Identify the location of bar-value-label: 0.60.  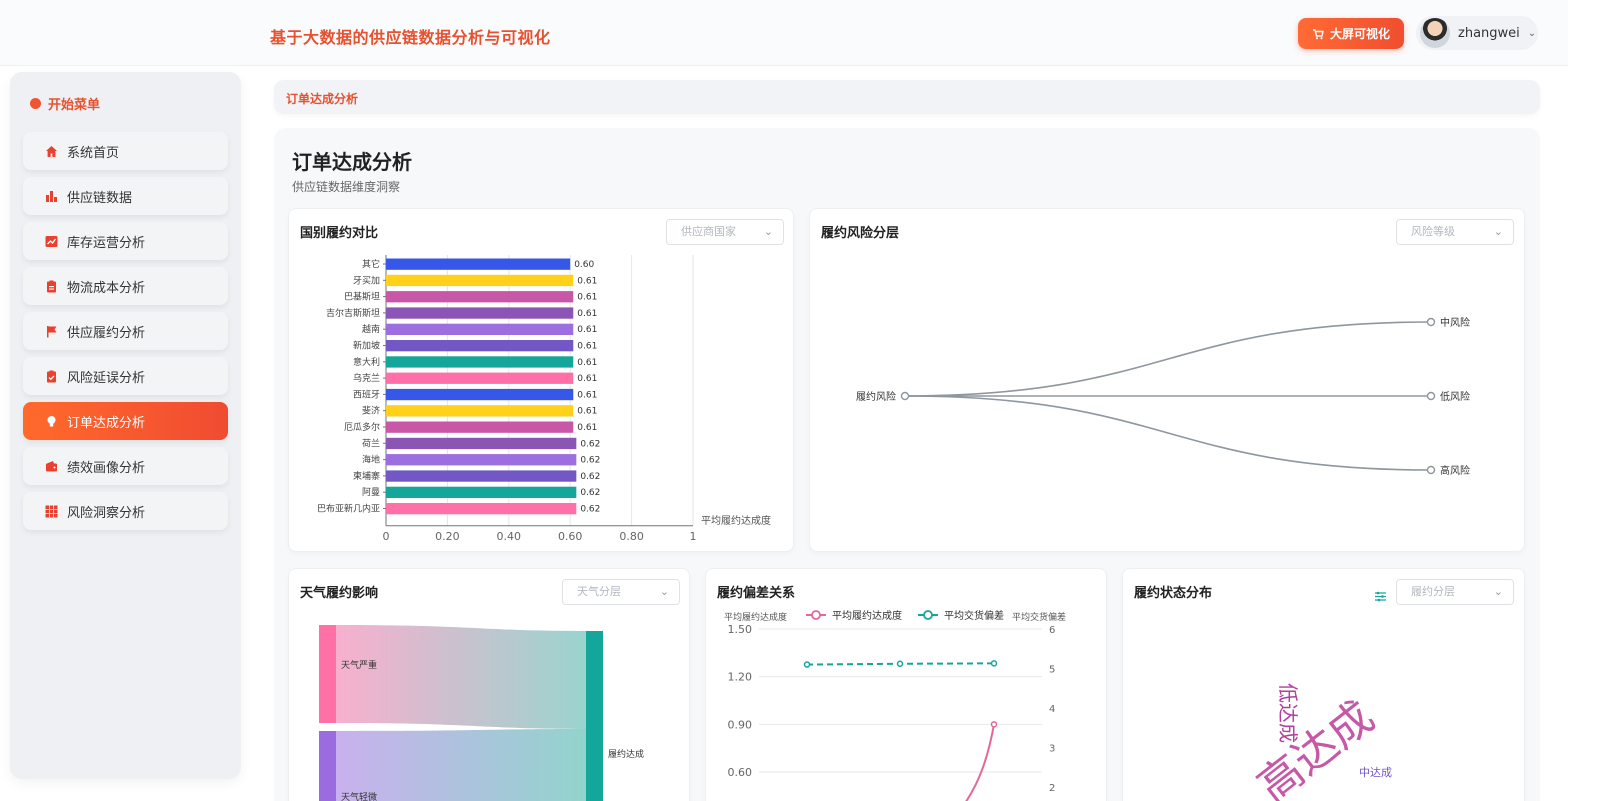
(584, 265).